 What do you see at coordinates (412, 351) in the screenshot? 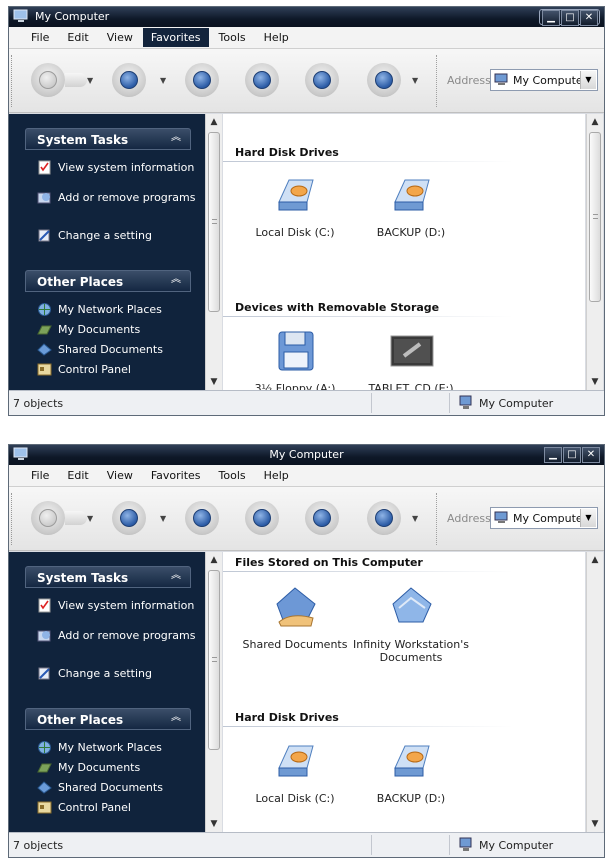
I see `cd-drive-icon` at bounding box center [412, 351].